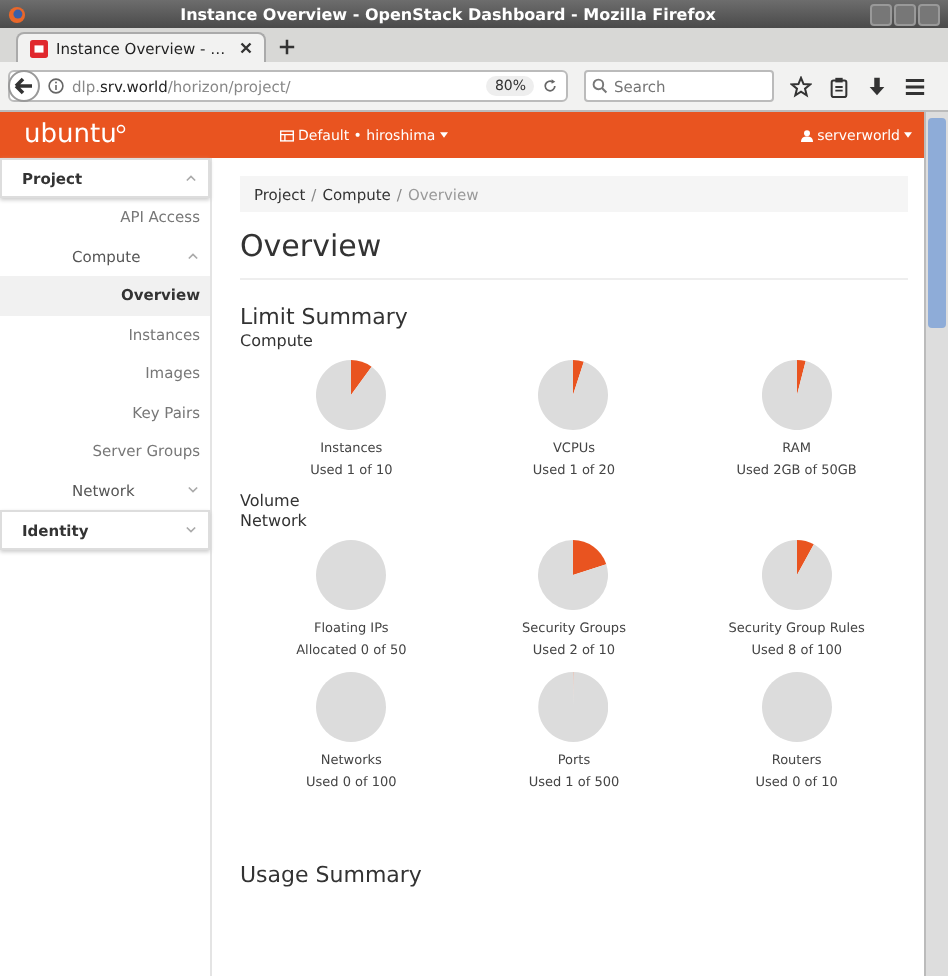 This screenshot has width=948, height=976. Describe the element at coordinates (332, 875) in the screenshot. I see `section-title: Usage Summary` at that location.